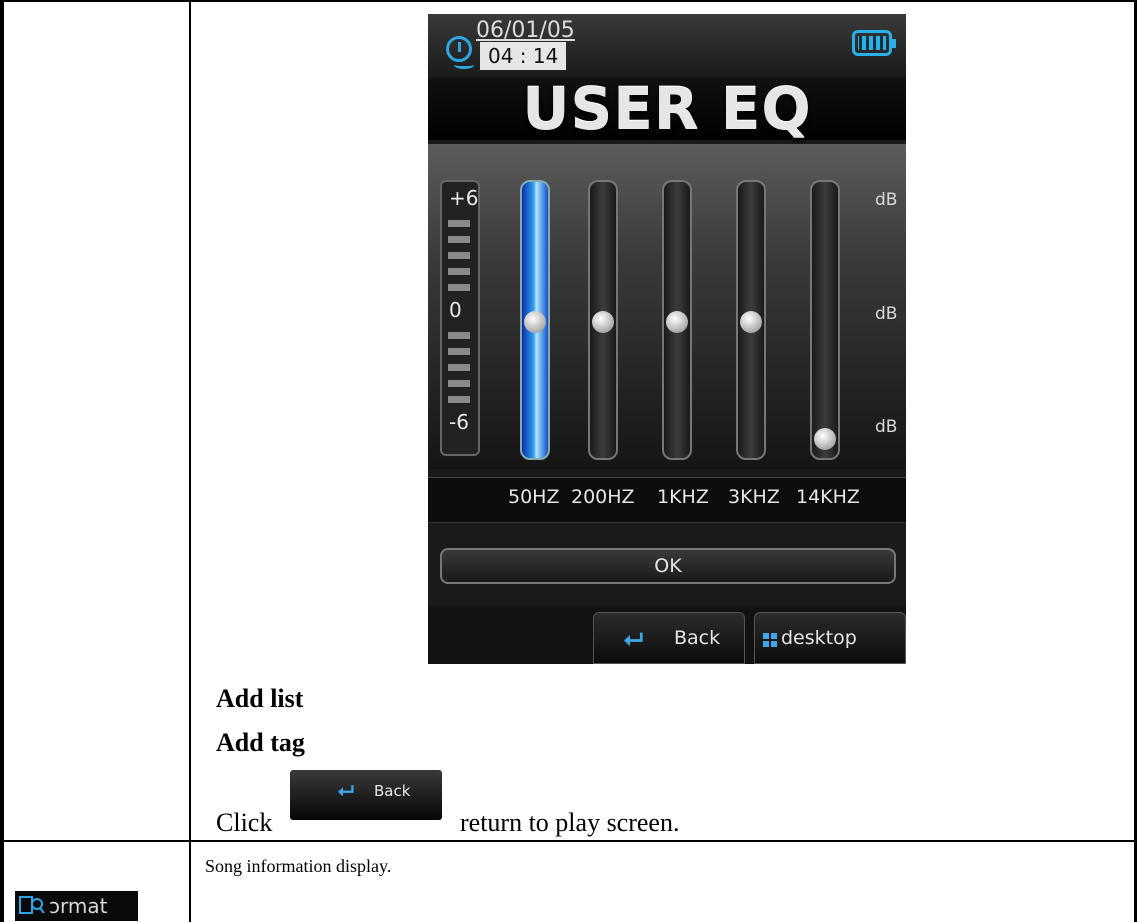 This screenshot has width=1137, height=922. Describe the element at coordinates (825, 320) in the screenshot. I see `eq-slider-14khz` at that location.